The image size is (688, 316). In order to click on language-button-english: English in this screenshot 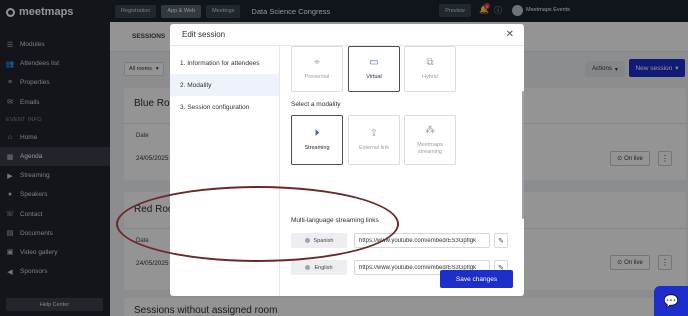, I will do `click(319, 267)`.